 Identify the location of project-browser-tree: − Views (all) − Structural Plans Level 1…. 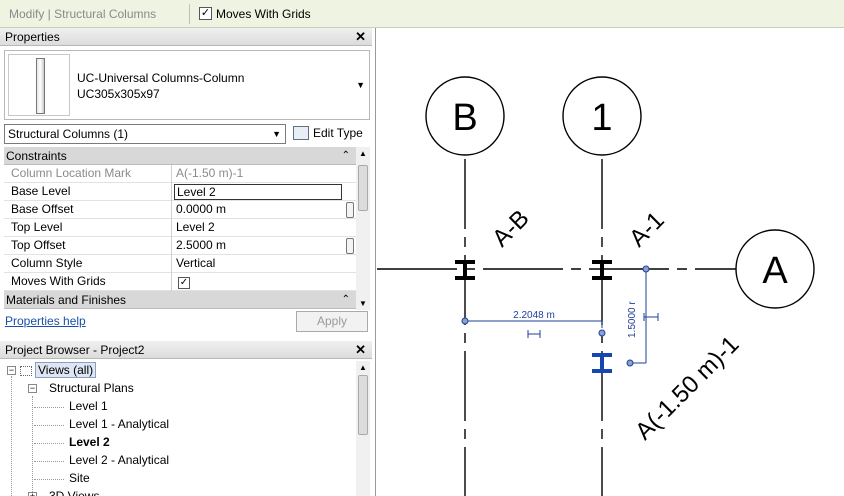
(180, 428).